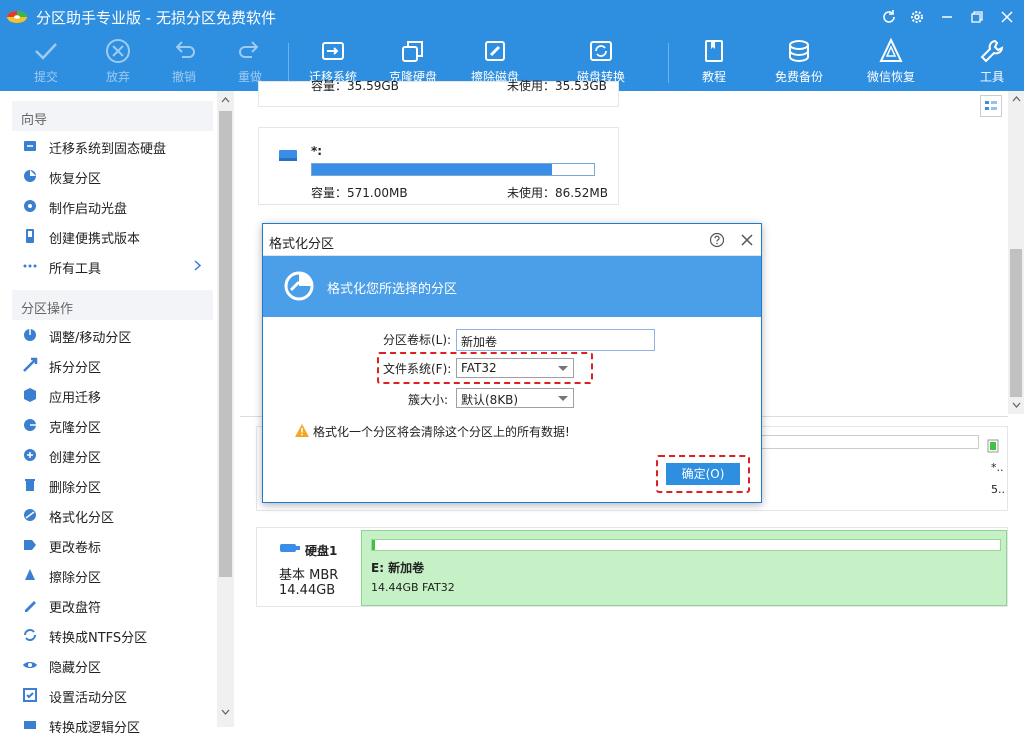 This screenshot has width=1024, height=740. I want to click on partition-card: *: 容量：571.00MB 未使用：86.52MB, so click(438, 166).